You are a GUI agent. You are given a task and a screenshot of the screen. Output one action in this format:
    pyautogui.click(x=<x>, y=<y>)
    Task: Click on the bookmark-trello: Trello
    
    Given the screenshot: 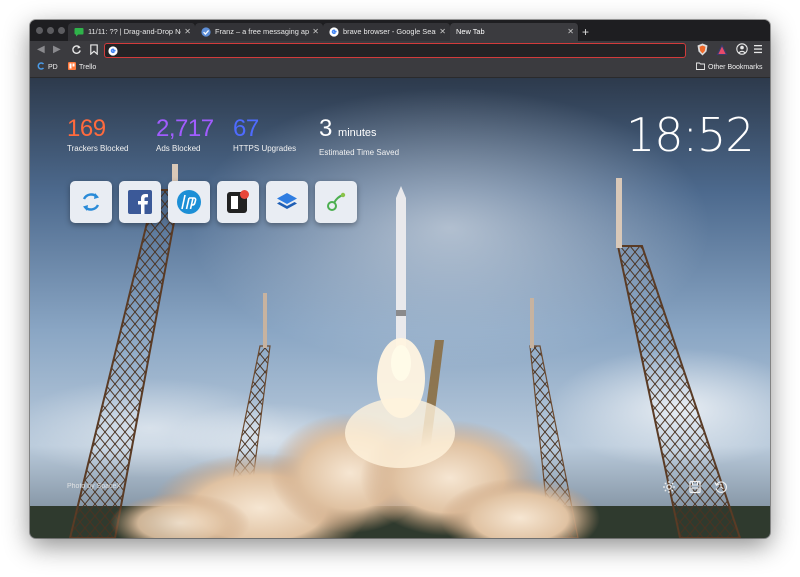 What is the action you would take?
    pyautogui.click(x=82, y=68)
    